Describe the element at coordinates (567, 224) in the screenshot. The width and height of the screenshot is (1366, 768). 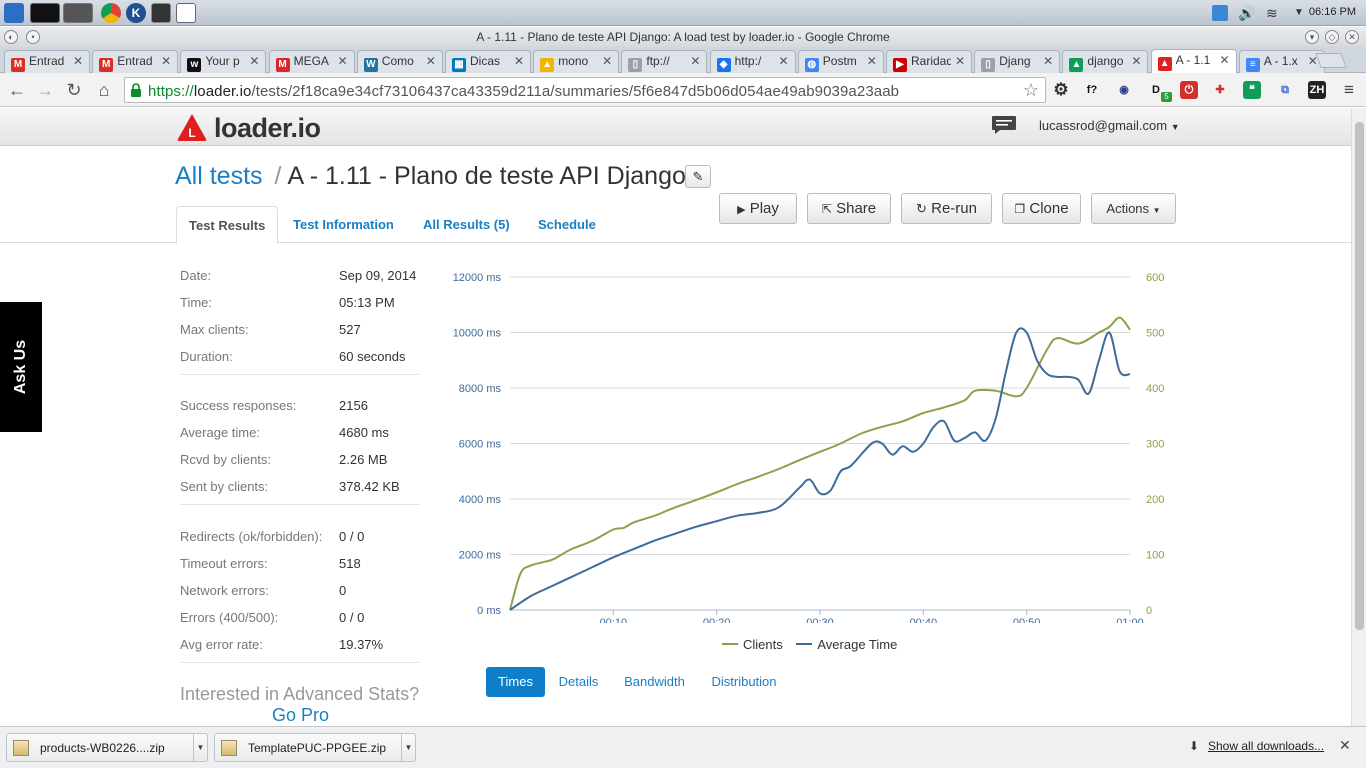
I see `tab-schedule: Schedule` at that location.